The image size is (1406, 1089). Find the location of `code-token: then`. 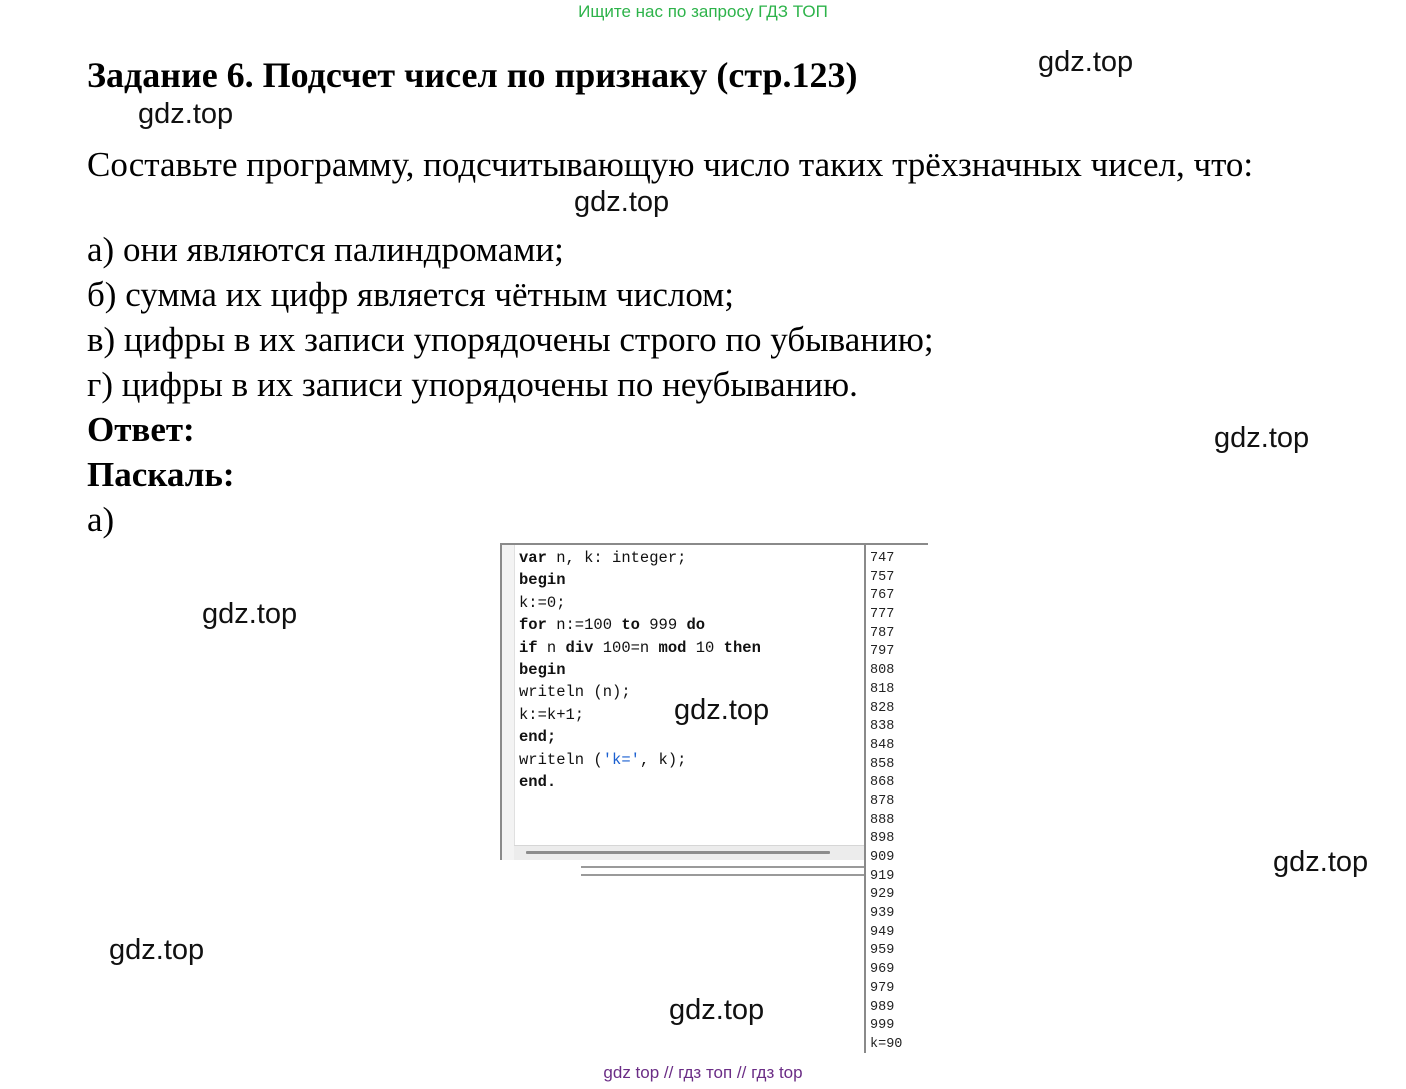

code-token: then is located at coordinates (742, 647).